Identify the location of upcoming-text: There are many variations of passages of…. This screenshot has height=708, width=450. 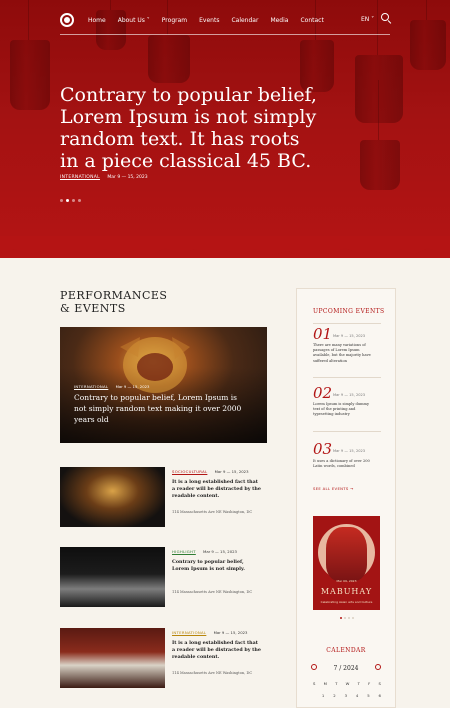
(345, 353).